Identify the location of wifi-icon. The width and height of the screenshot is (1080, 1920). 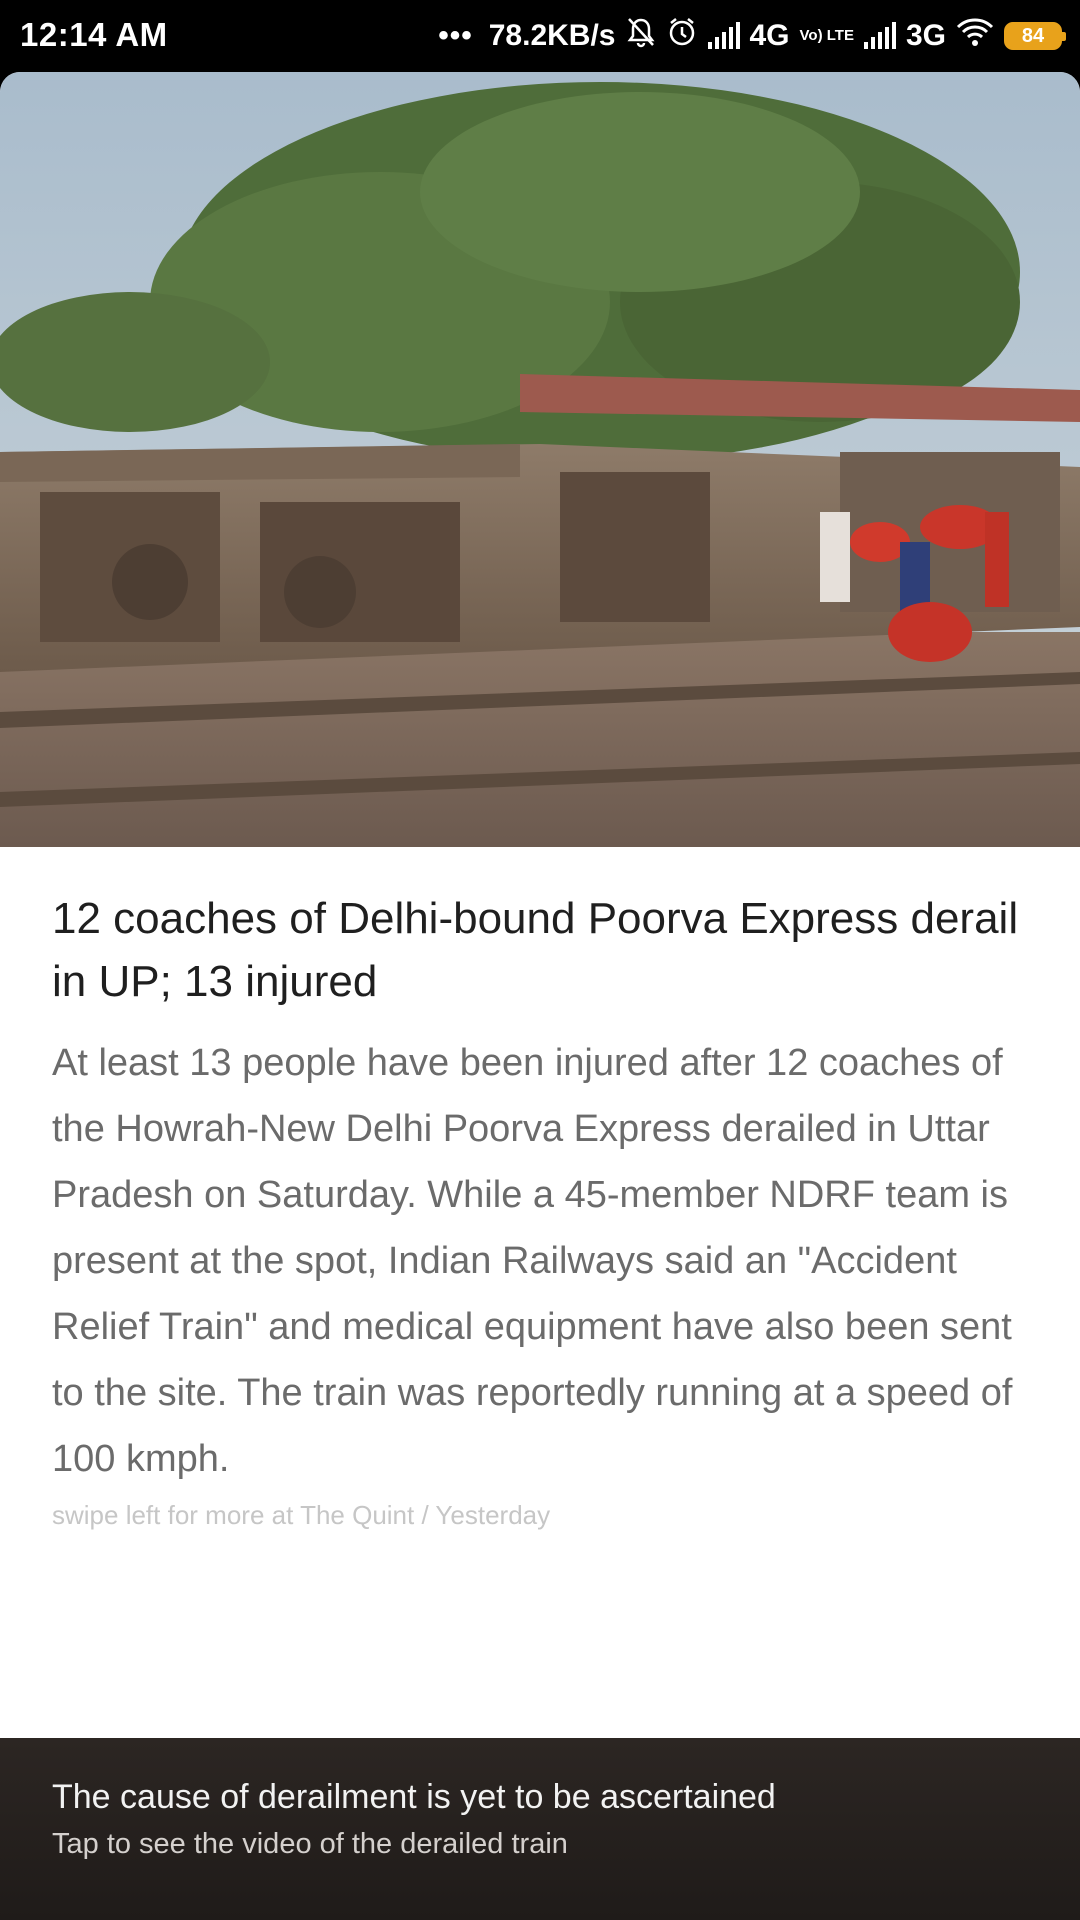
(975, 36).